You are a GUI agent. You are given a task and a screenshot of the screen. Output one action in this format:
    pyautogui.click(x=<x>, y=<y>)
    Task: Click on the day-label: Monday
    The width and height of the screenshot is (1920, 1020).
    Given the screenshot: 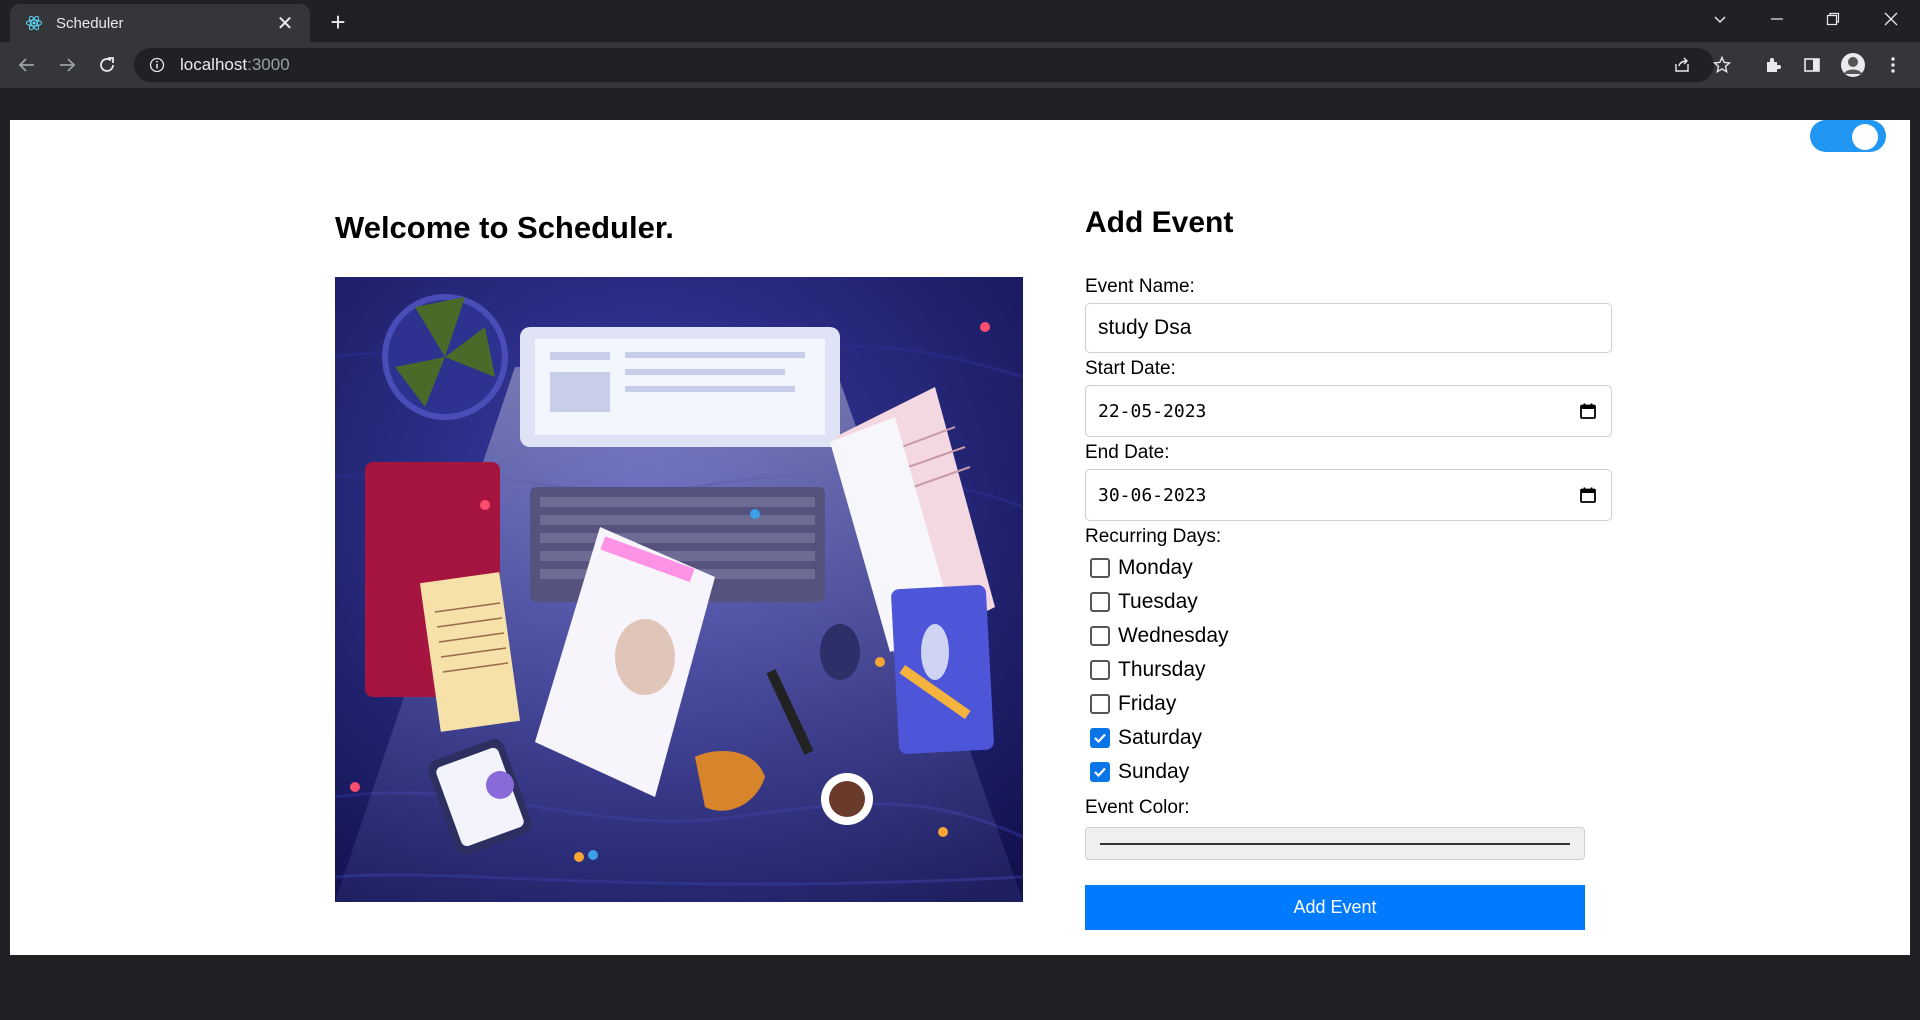 What is the action you would take?
    pyautogui.click(x=1155, y=567)
    